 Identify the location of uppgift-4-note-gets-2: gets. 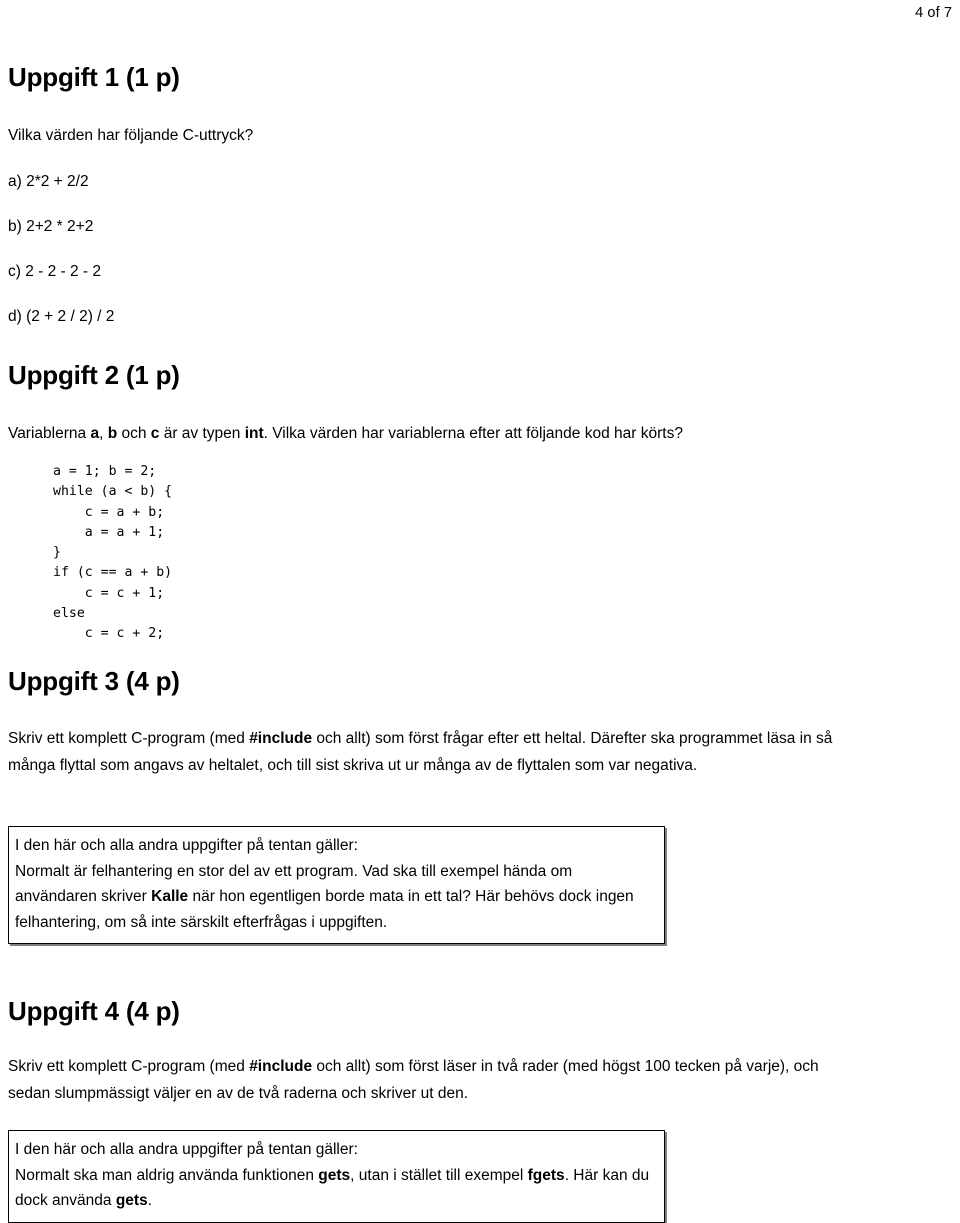
(131, 1200).